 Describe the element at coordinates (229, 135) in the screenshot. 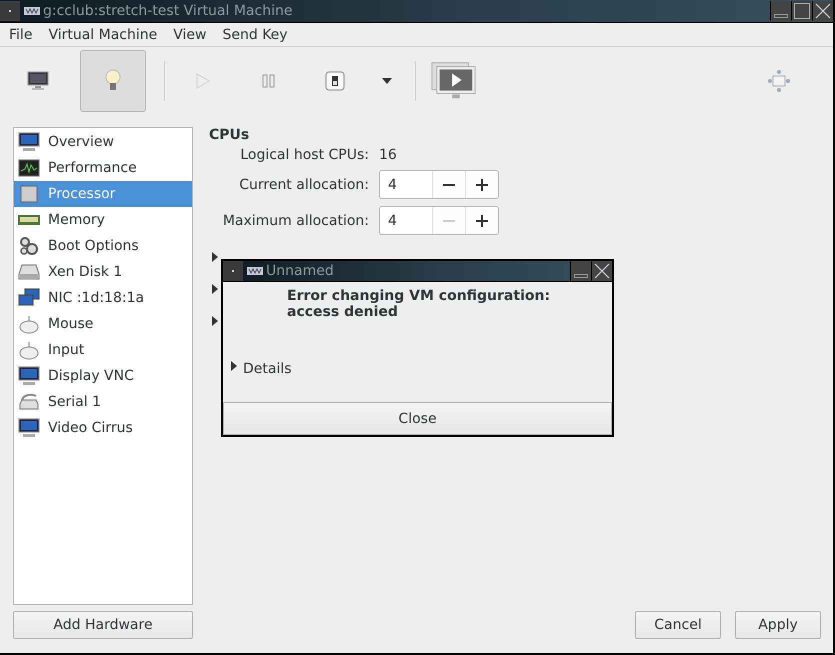

I see `section-heading: CPUs` at that location.